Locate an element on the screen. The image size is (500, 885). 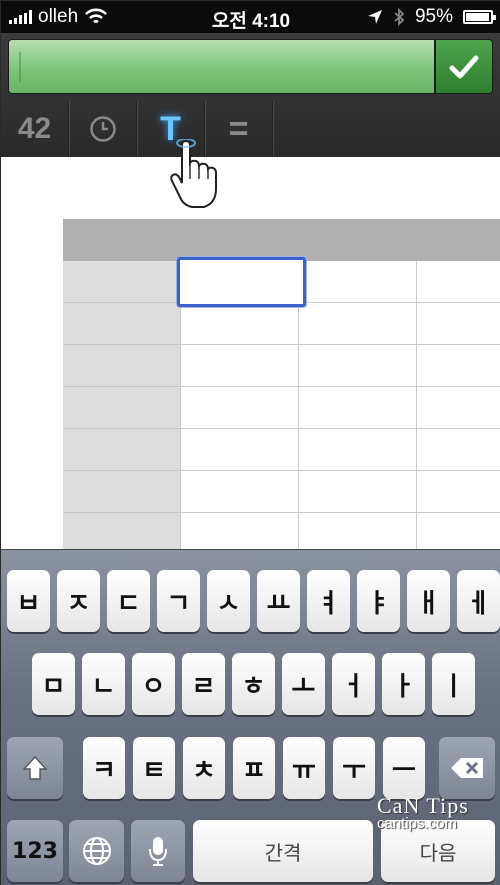
key-label: ㅣ is located at coordinates (453, 686).